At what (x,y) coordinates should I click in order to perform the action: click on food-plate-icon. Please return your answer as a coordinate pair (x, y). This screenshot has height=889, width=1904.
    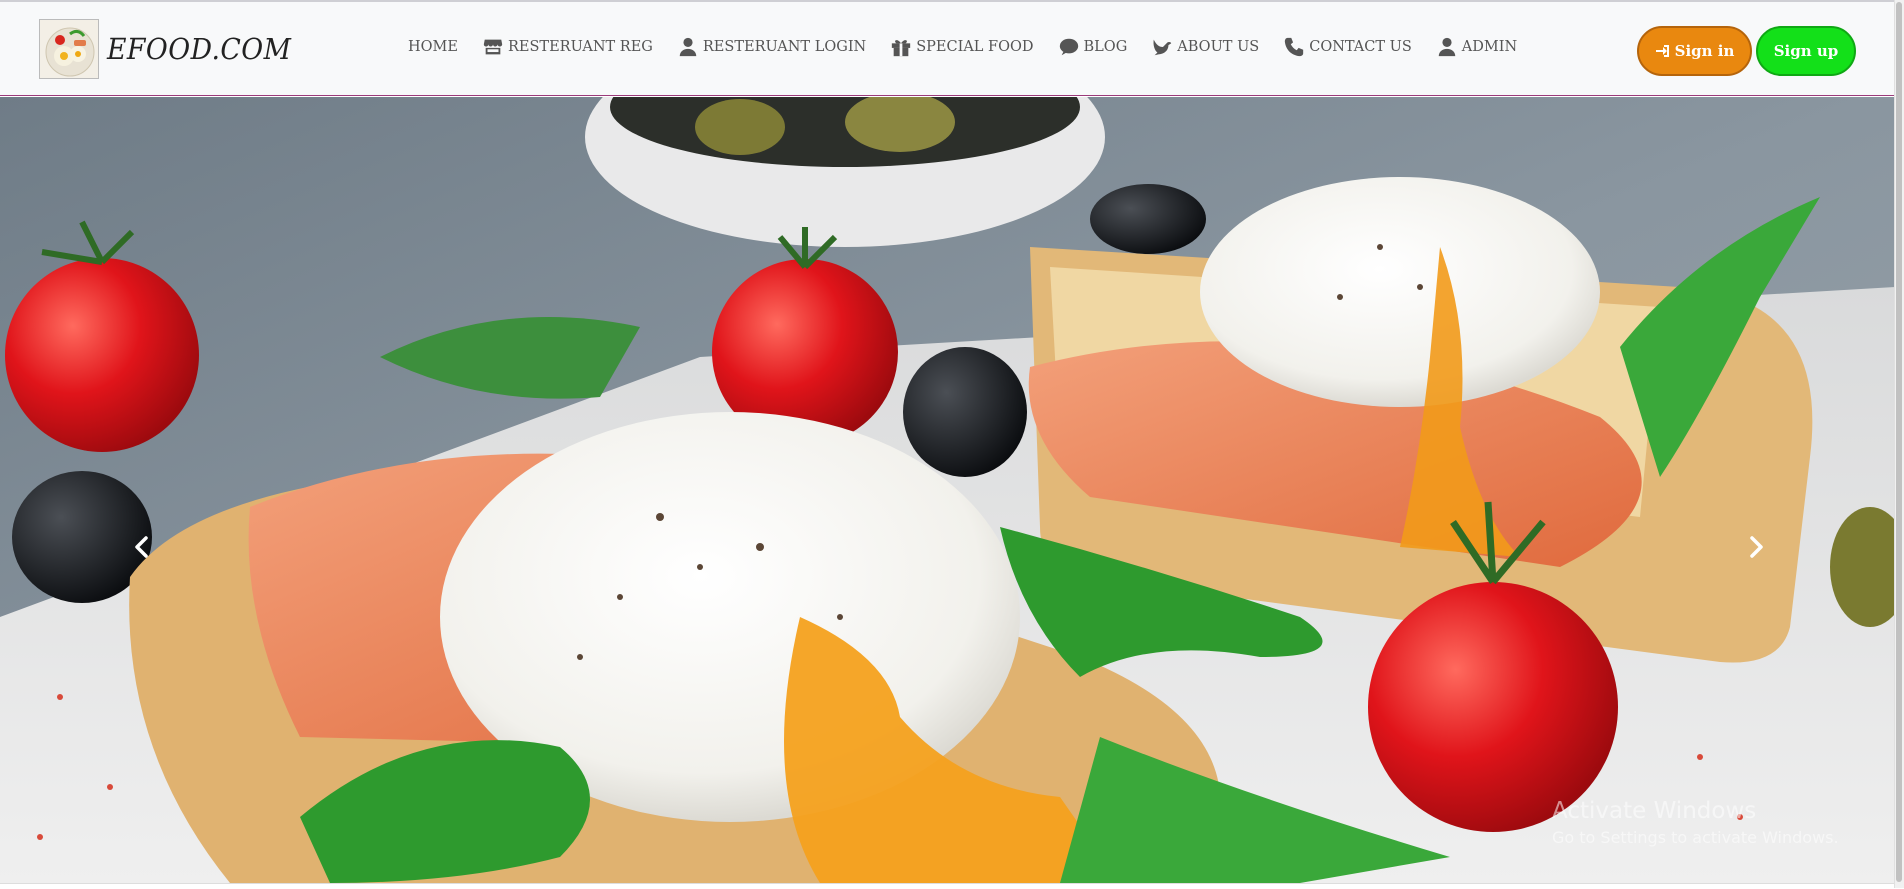
    Looking at the image, I should click on (69, 49).